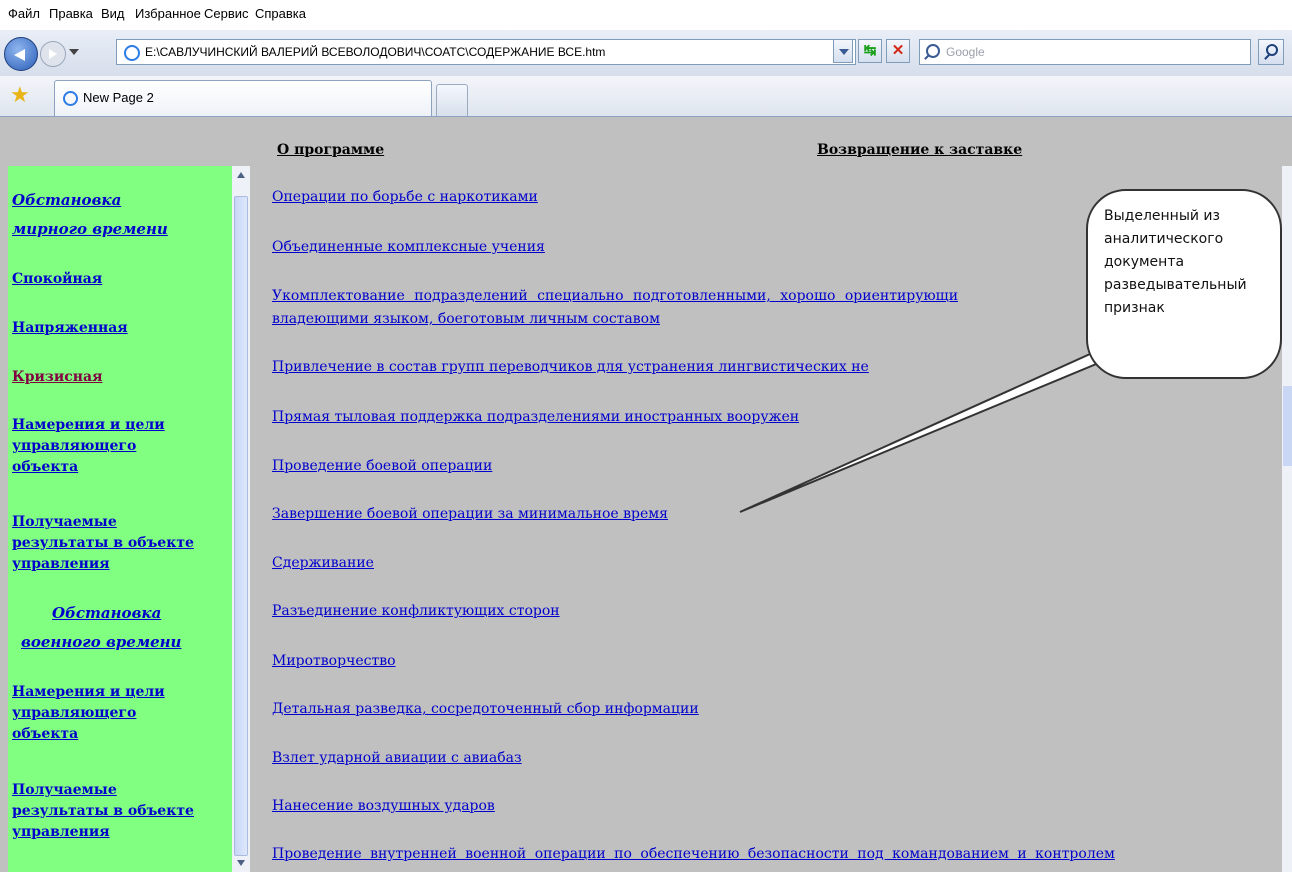  Describe the element at coordinates (941, 428) in the screenshot. I see `callout-pointer` at that location.